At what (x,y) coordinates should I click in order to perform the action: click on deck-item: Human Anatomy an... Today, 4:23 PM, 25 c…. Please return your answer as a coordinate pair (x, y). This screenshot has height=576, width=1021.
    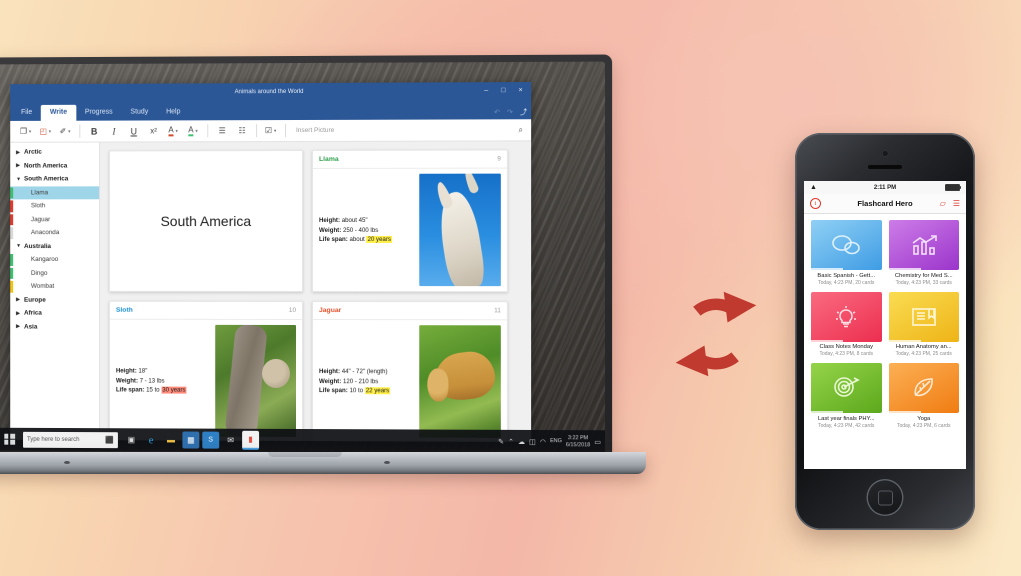
    Looking at the image, I should click on (923, 324).